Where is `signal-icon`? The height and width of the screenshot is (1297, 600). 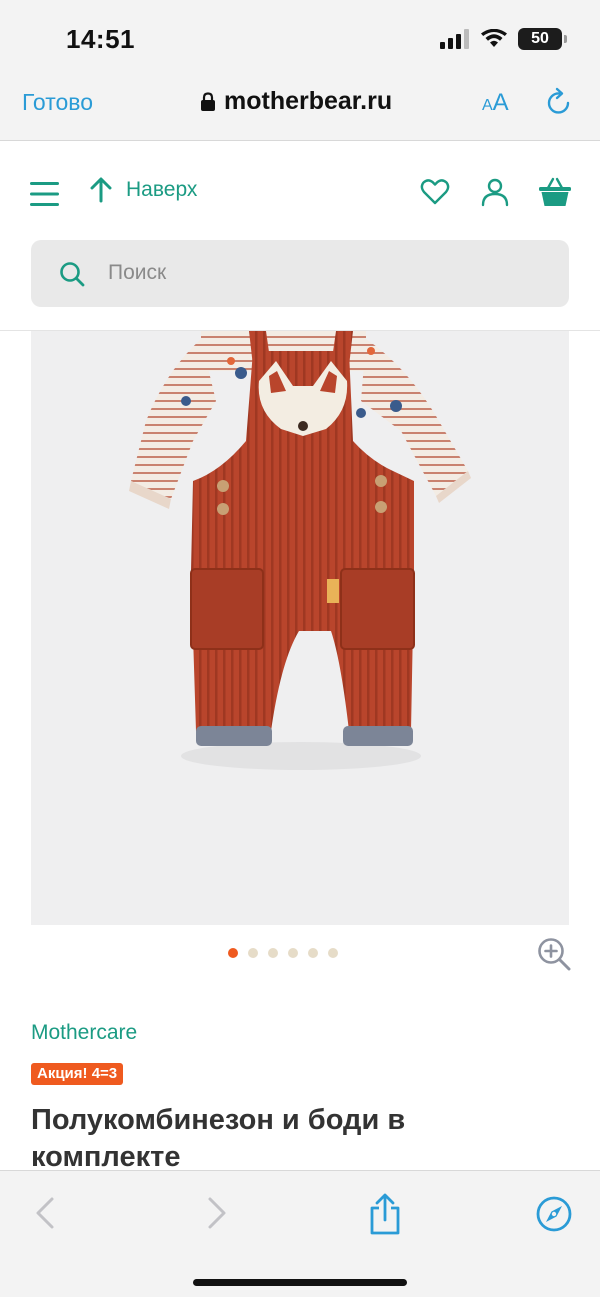
signal-icon is located at coordinates (454, 39).